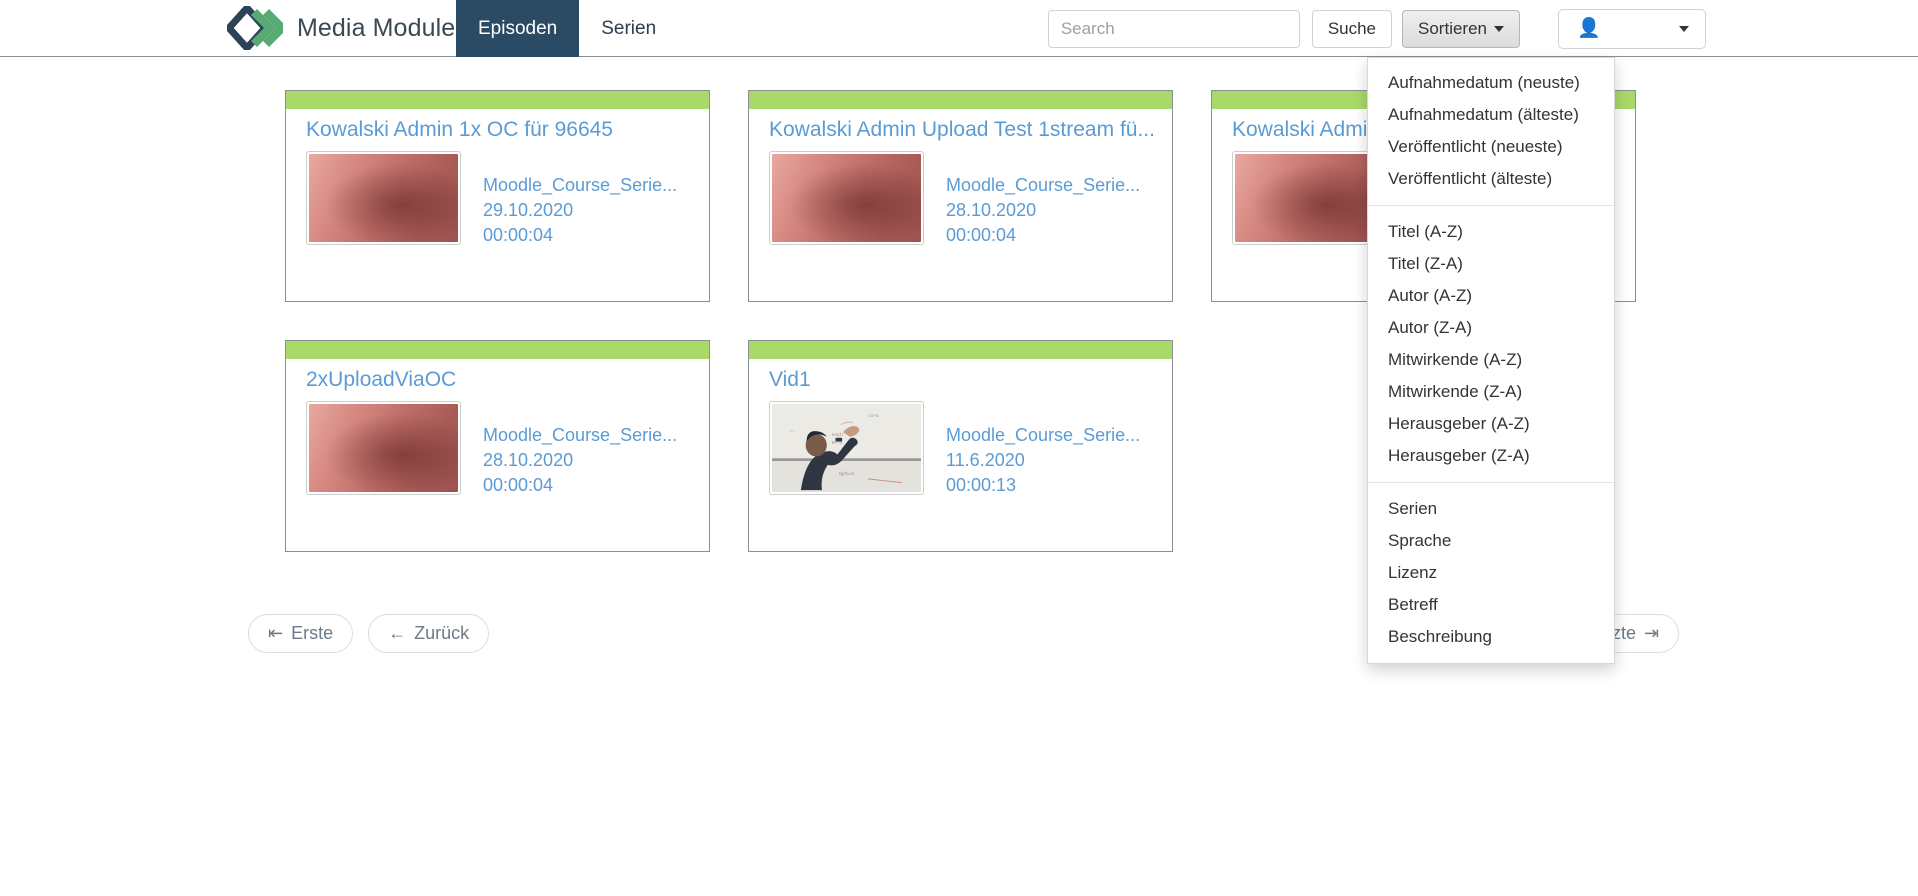 This screenshot has height=896, width=1918. I want to click on tab-episoden: Episoden, so click(518, 28).